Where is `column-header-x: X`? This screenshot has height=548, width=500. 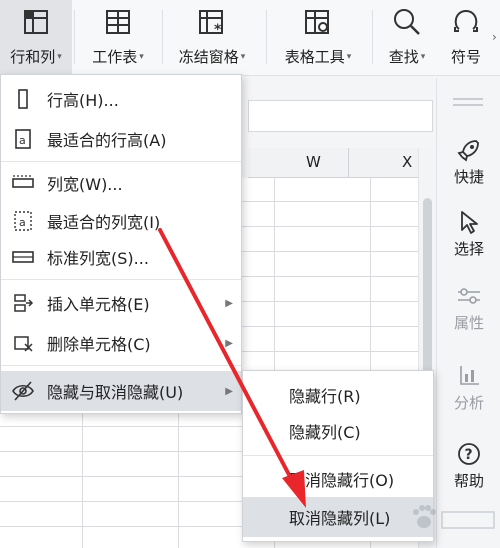 column-header-x: X is located at coordinates (407, 162).